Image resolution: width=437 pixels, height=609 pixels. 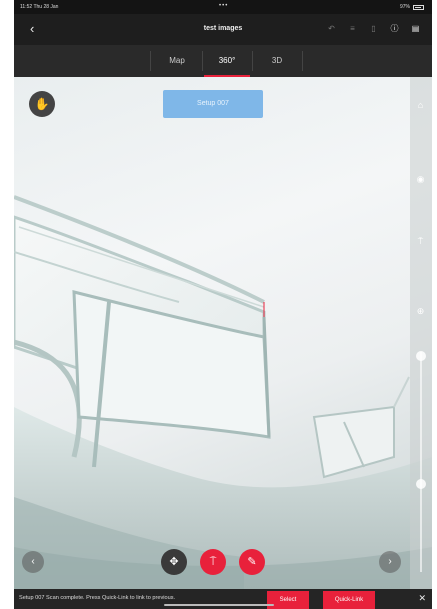 What do you see at coordinates (404, 7) in the screenshot?
I see `battery-percent: 97%` at bounding box center [404, 7].